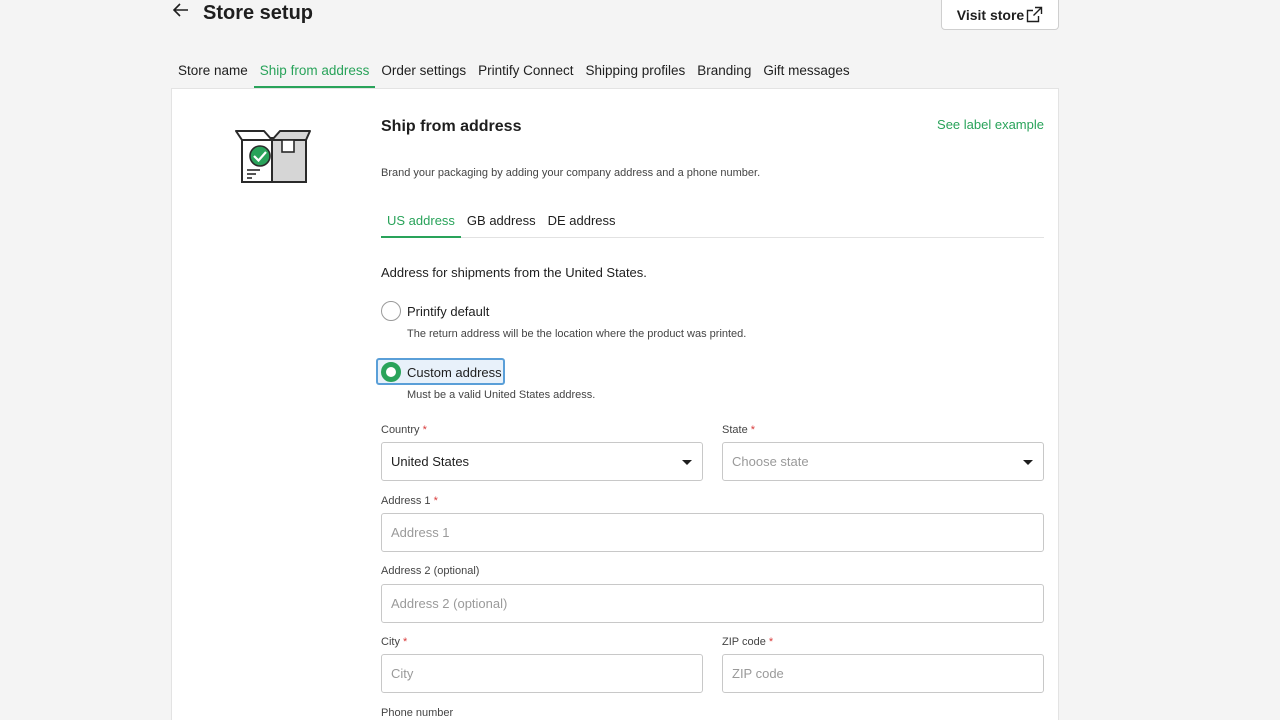 This screenshot has height=720, width=1280. What do you see at coordinates (273, 156) in the screenshot?
I see `package-box-icon` at bounding box center [273, 156].